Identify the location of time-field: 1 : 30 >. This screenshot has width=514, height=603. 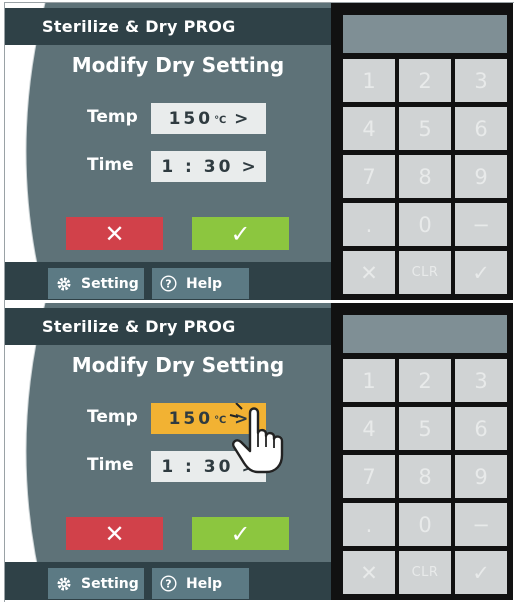
(208, 166).